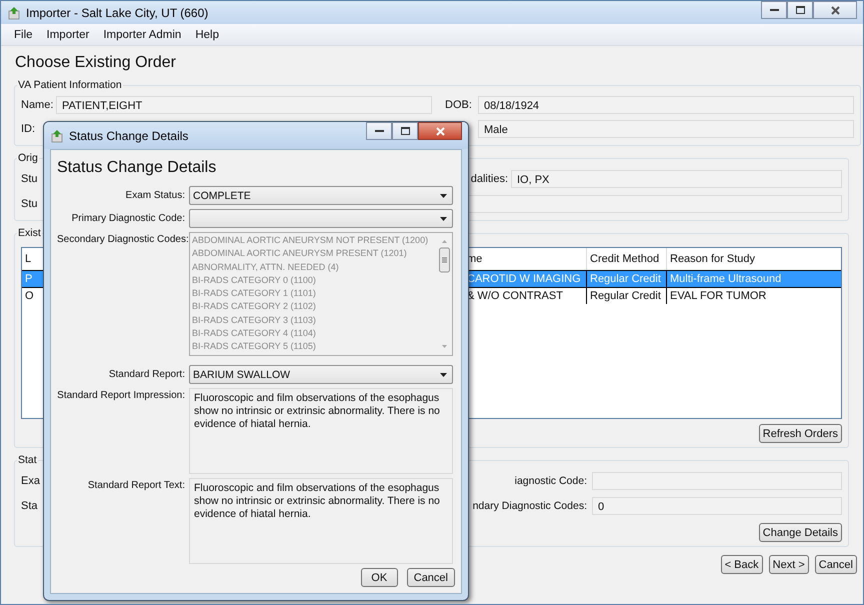 This screenshot has height=605, width=864. What do you see at coordinates (489, 178) in the screenshot?
I see `field-label: dalities:` at bounding box center [489, 178].